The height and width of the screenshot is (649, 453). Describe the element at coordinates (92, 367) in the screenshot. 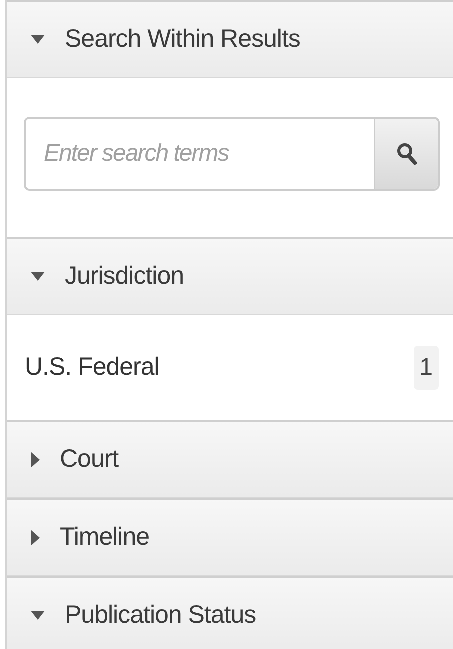

I see `facet-link: U.S. Federal` at that location.